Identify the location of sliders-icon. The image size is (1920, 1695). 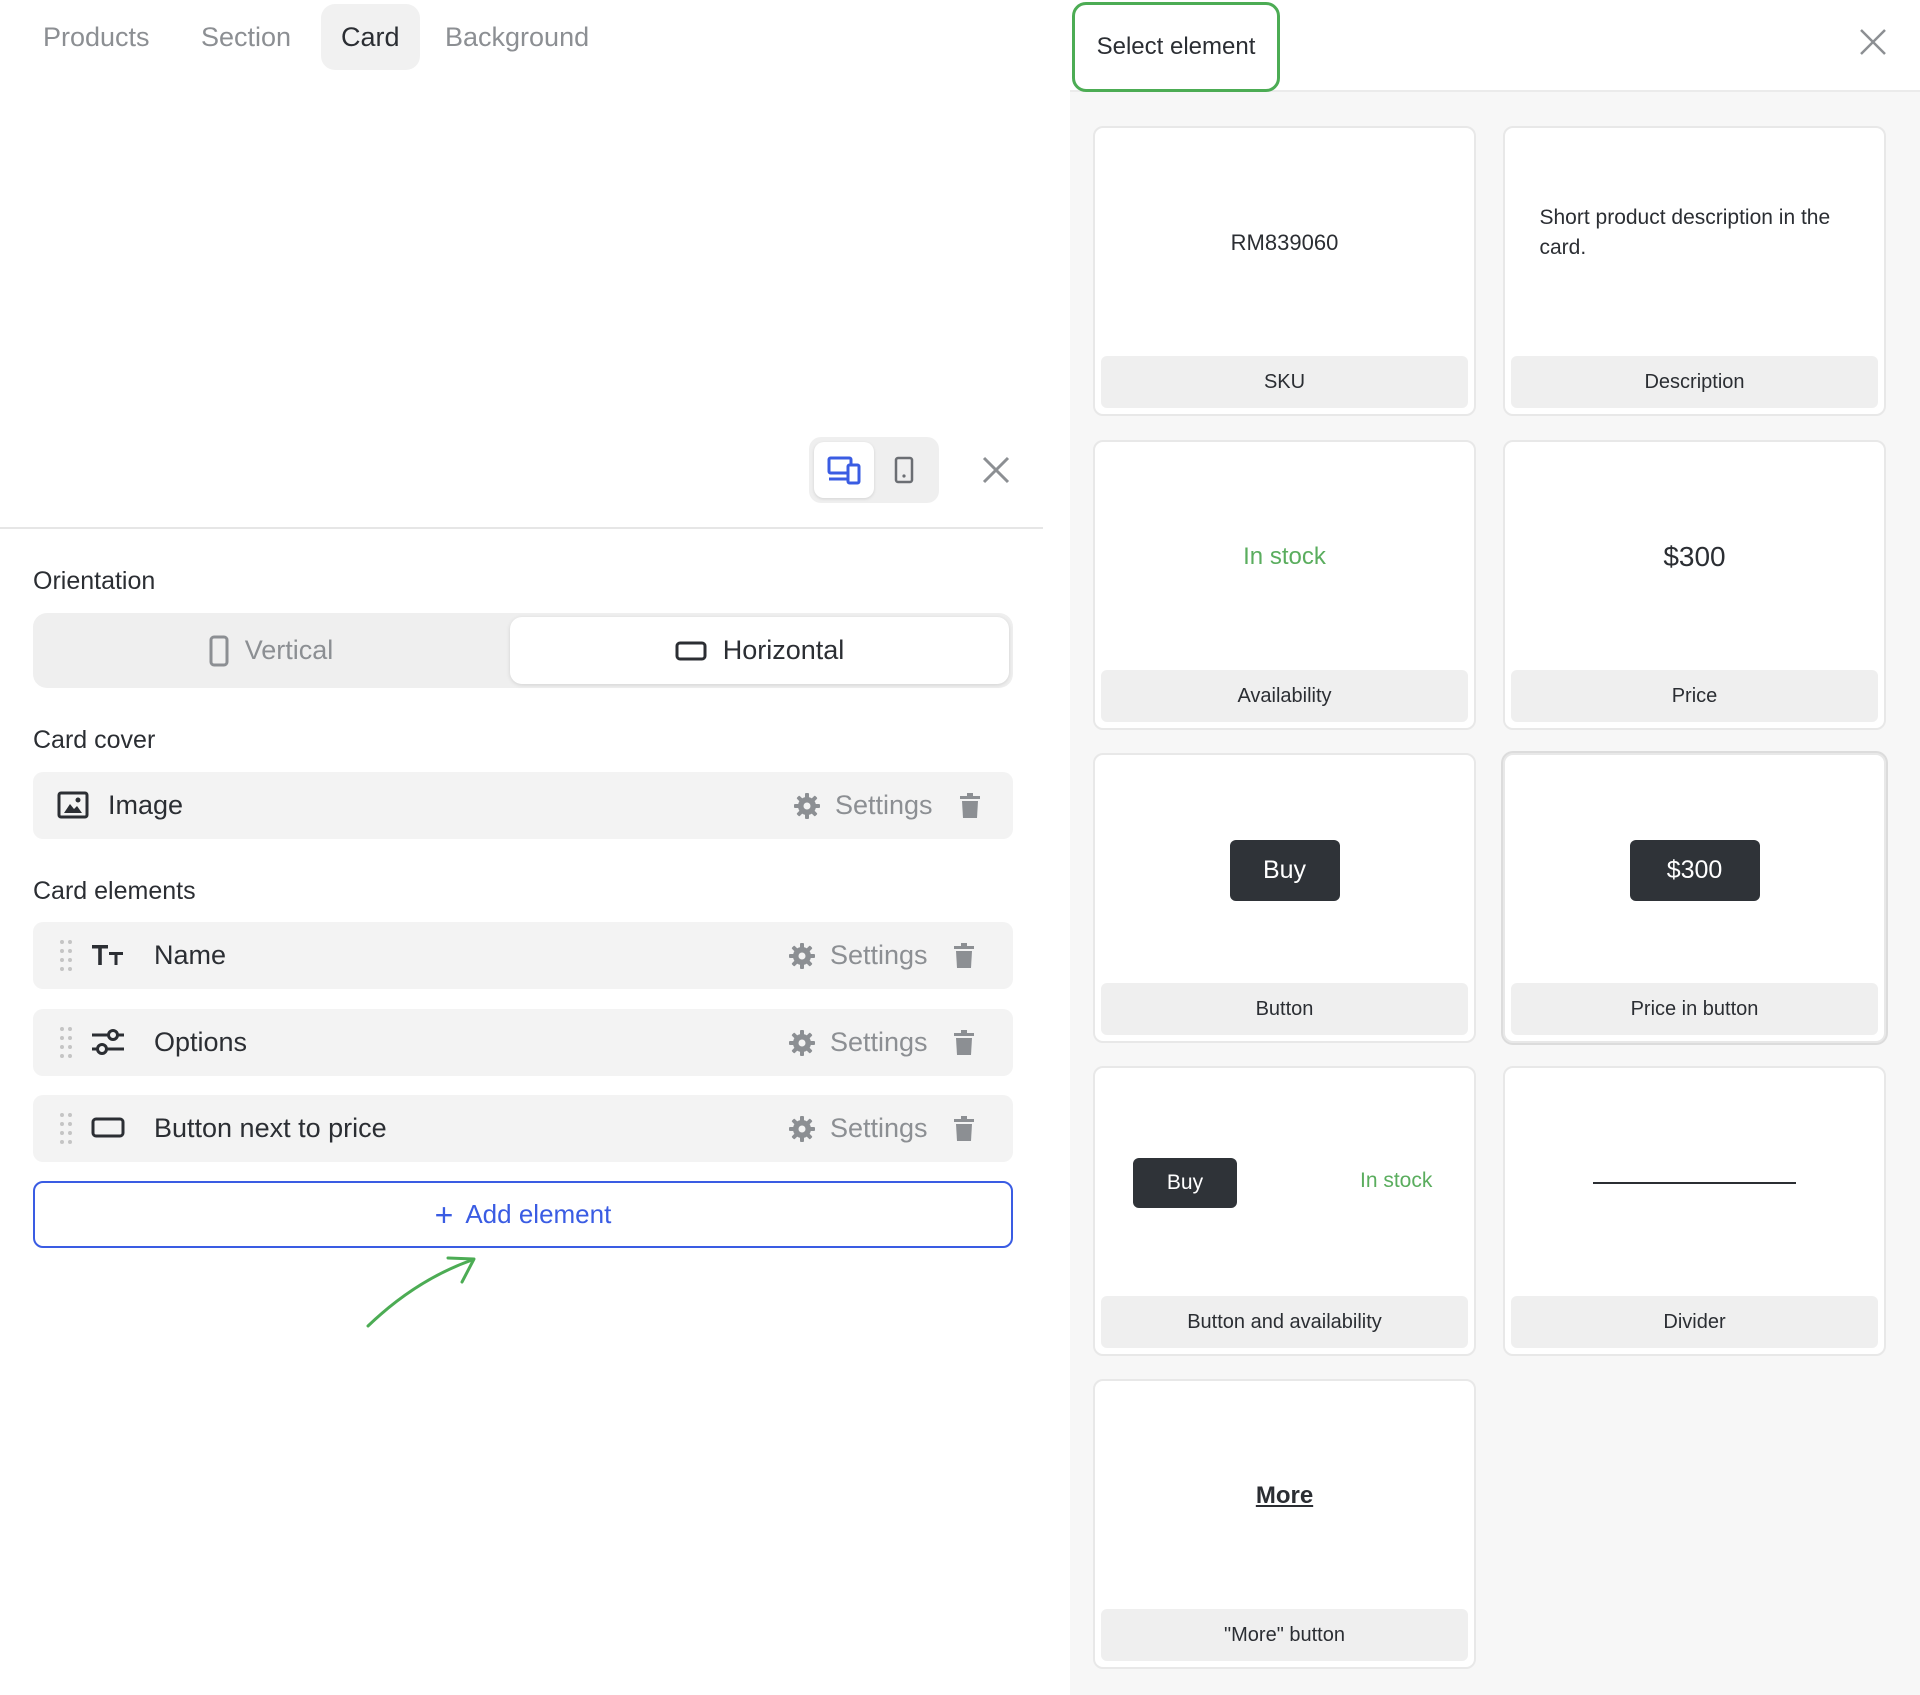
(108, 1042).